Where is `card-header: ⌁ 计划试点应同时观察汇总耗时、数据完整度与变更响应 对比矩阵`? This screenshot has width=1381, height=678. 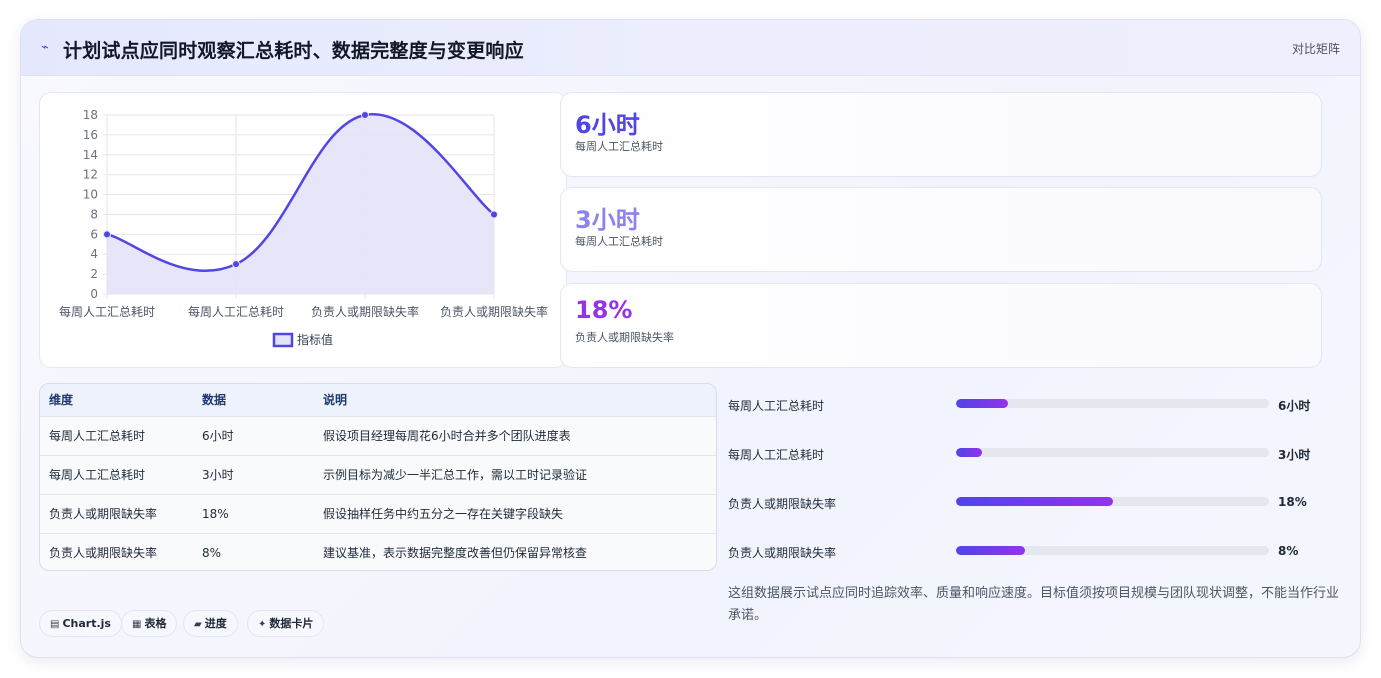 card-header: ⌁ 计划试点应同时观察汇总耗时、数据完整度与变更响应 对比矩阵 is located at coordinates (690, 48).